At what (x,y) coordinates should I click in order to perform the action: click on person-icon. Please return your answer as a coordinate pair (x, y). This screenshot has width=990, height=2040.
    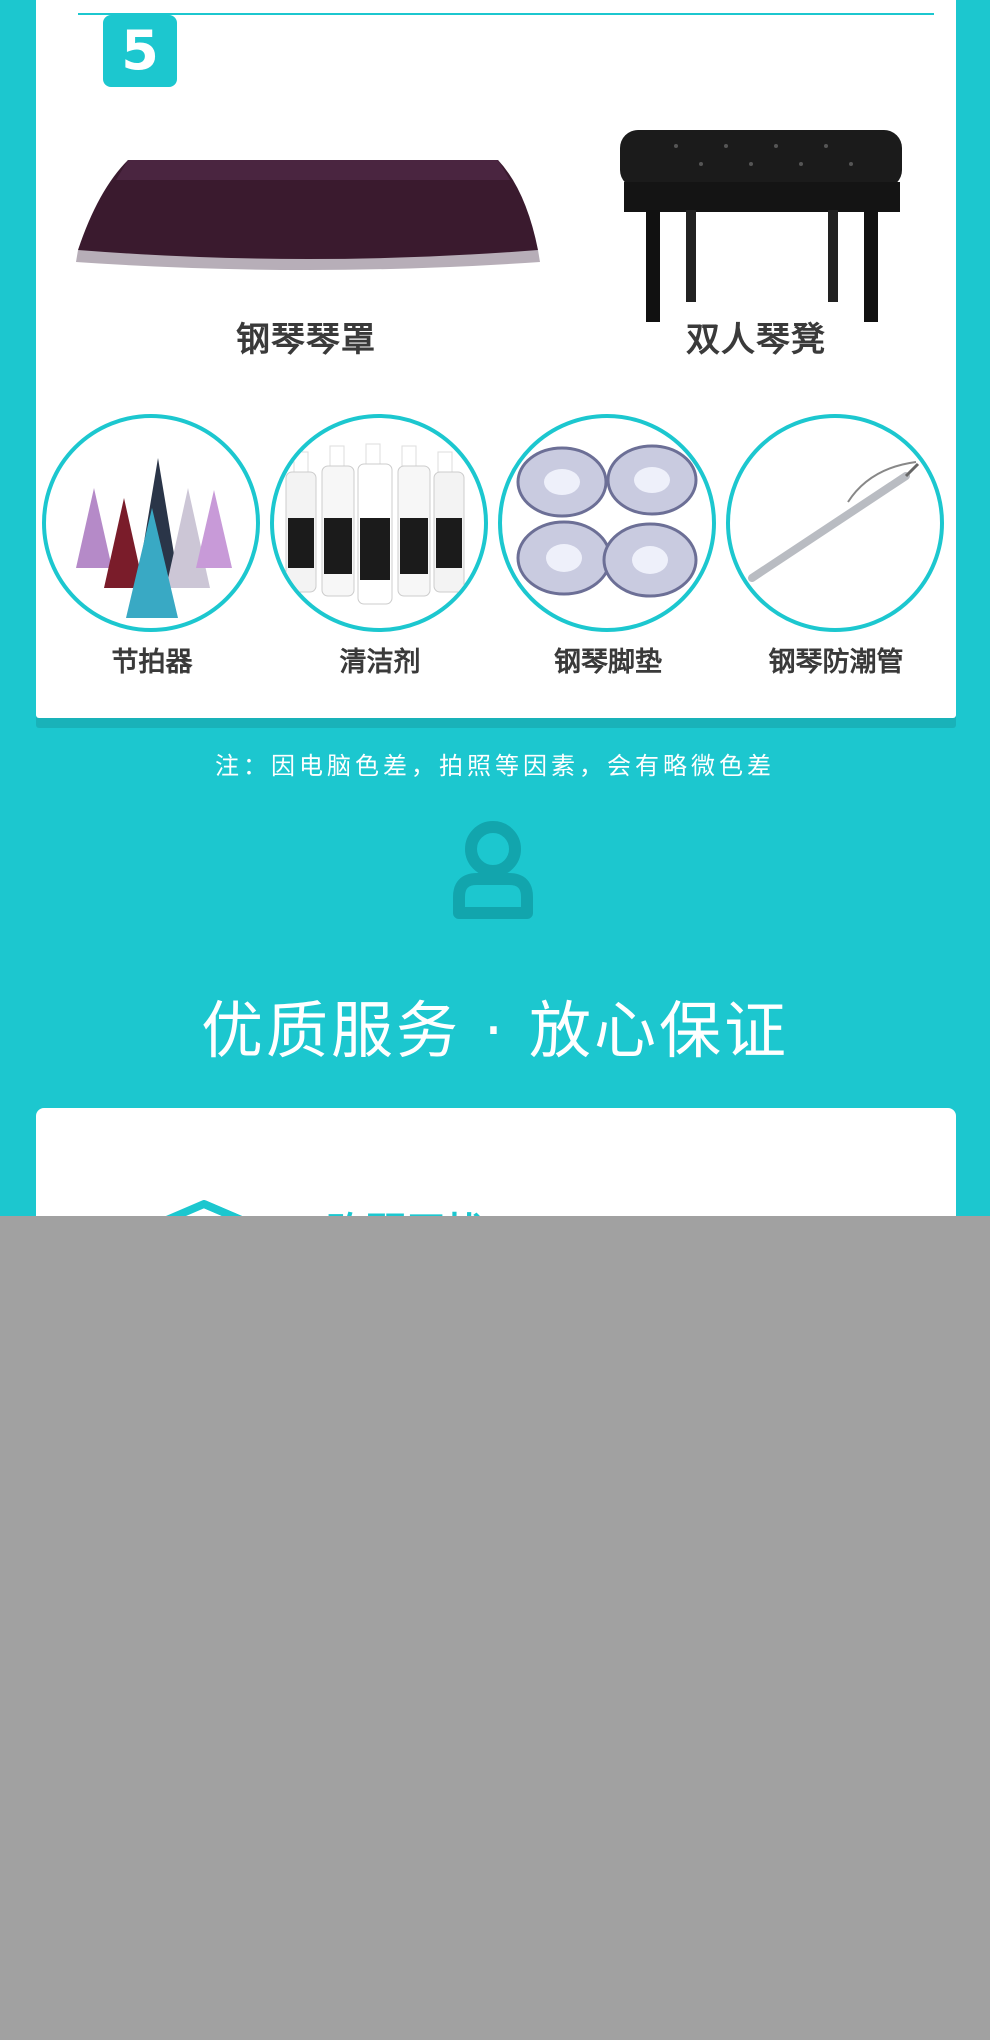
    Looking at the image, I should click on (493, 870).